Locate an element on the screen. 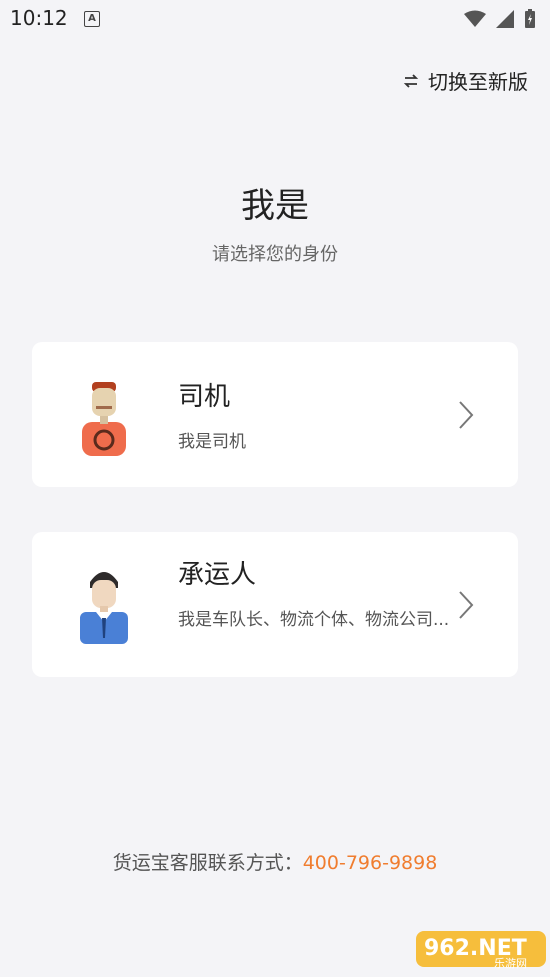 The height and width of the screenshot is (977, 550). page-title: 我是 is located at coordinates (275, 206).